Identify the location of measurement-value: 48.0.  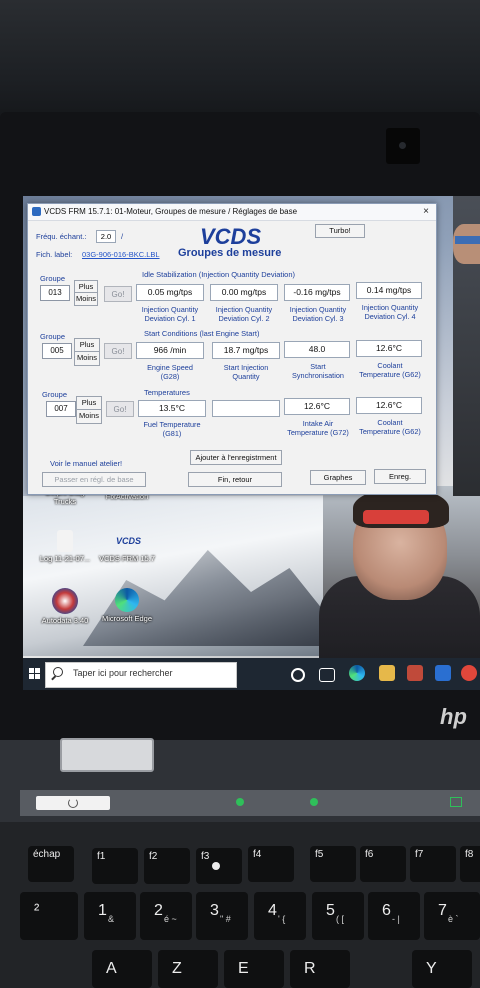
(317, 349).